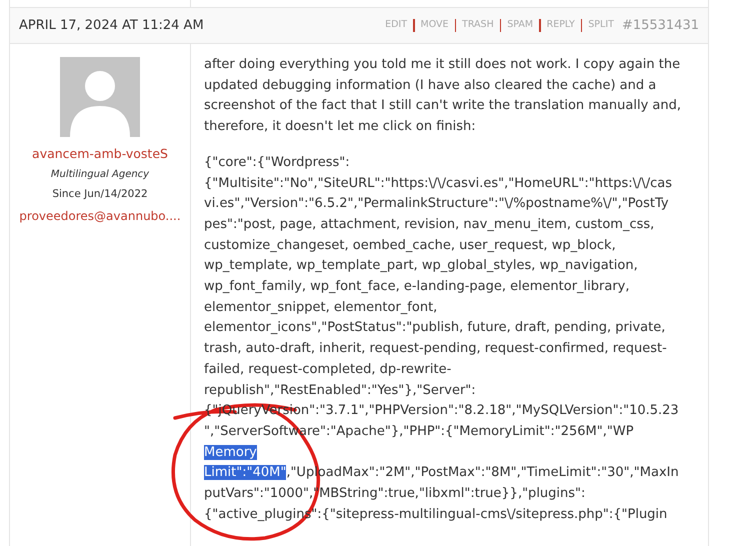 Image resolution: width=749 pixels, height=546 pixels. Describe the element at coordinates (100, 154) in the screenshot. I see `author-name-link: avancem-amb-vosteS` at that location.